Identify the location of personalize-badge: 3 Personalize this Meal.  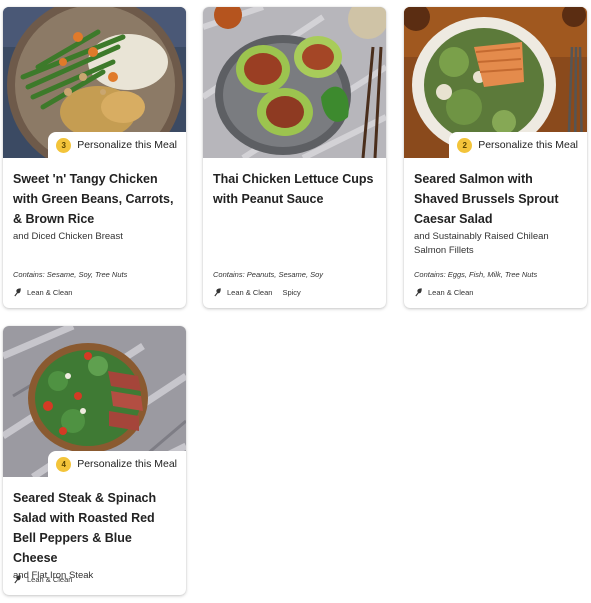
(117, 145).